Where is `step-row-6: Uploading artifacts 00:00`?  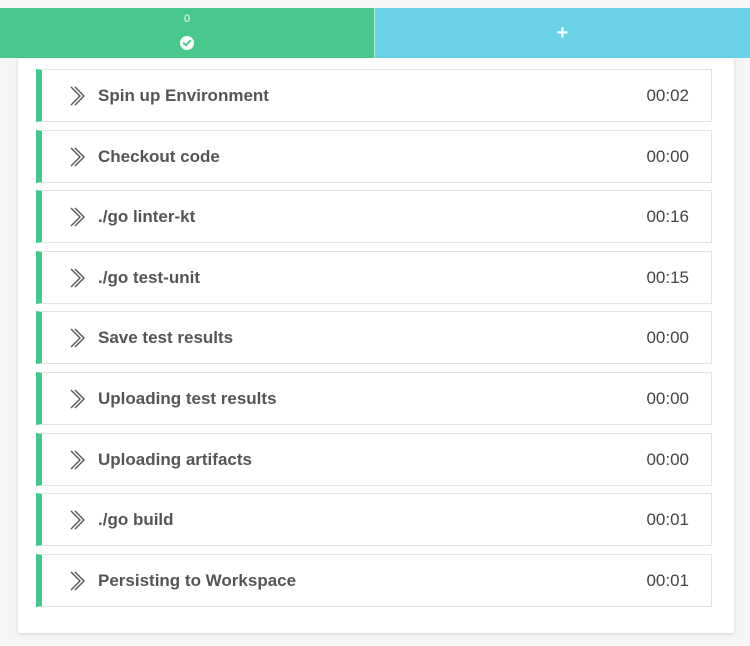 step-row-6: Uploading artifacts 00:00 is located at coordinates (374, 459).